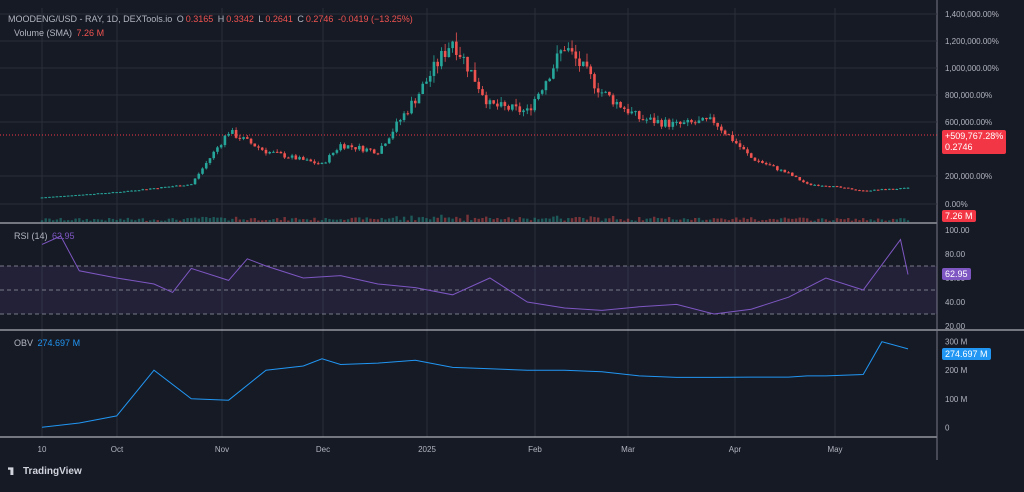 The image size is (1024, 492). I want to click on tradingview-logo: TradingView, so click(45, 471).